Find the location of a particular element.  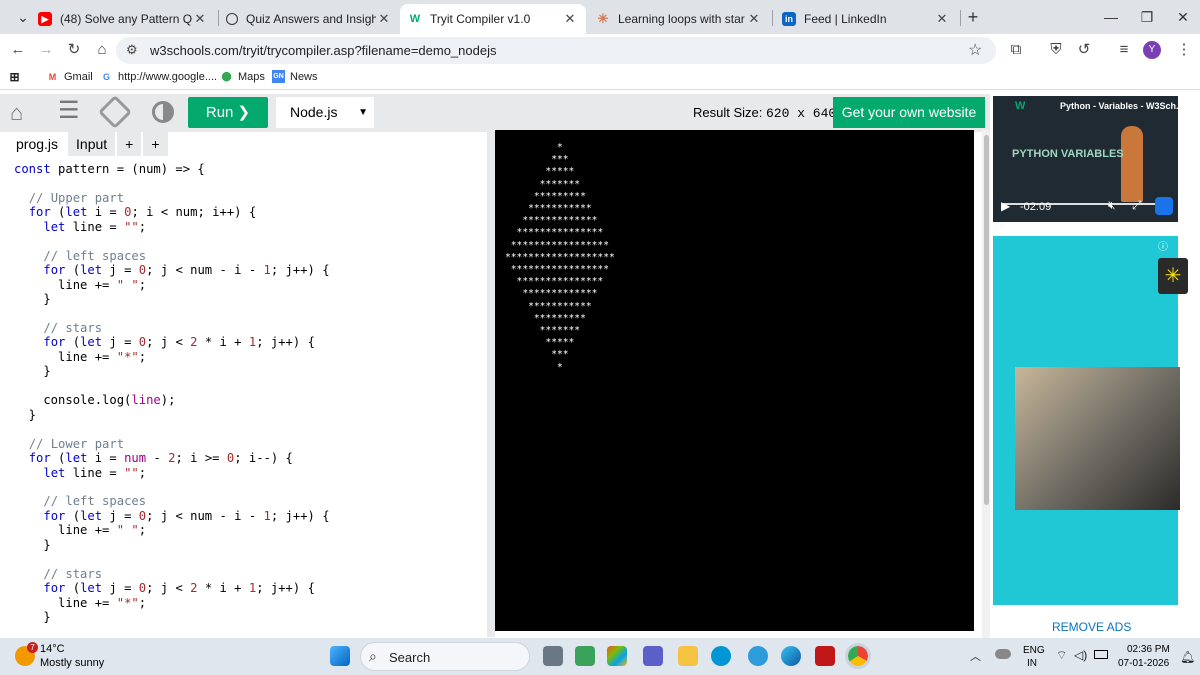

menu-icon: ☰ is located at coordinates (69, 111).